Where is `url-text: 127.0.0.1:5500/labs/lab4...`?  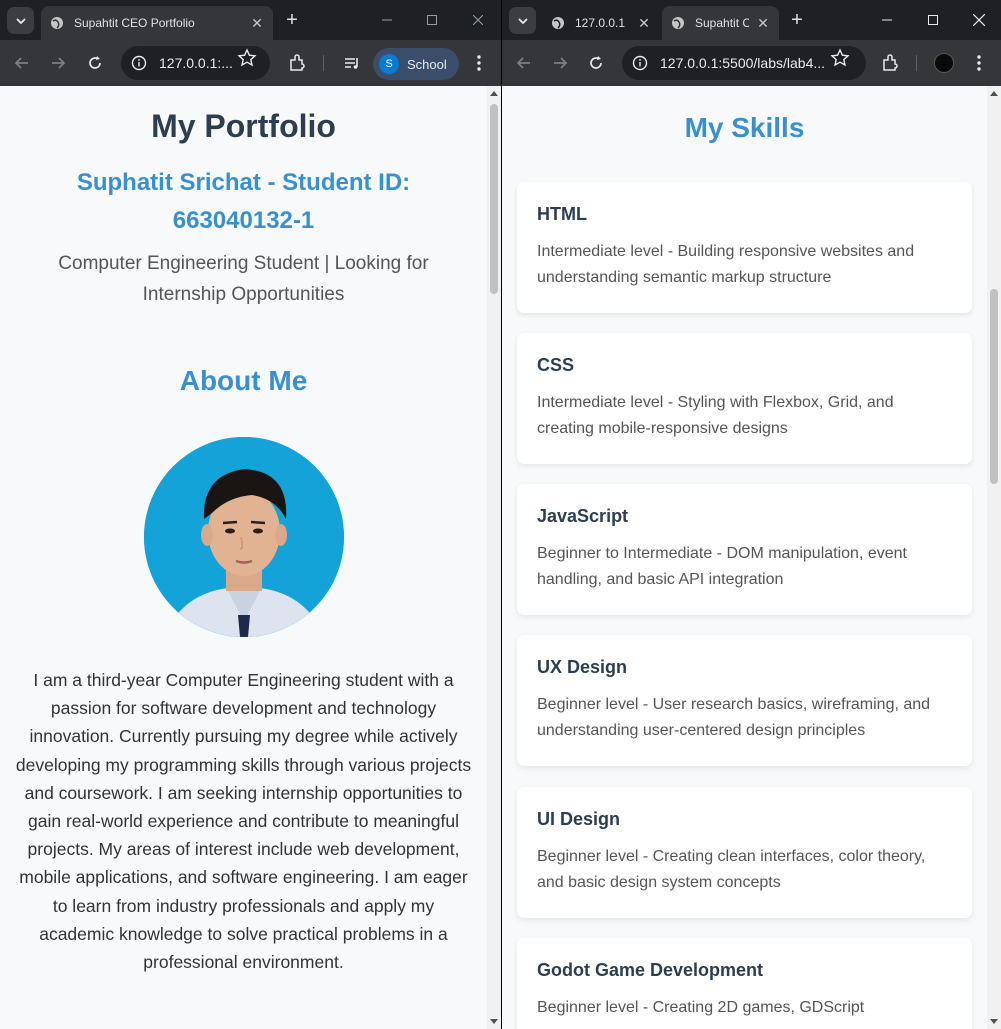 url-text: 127.0.0.1:5500/labs/lab4... is located at coordinates (743, 63).